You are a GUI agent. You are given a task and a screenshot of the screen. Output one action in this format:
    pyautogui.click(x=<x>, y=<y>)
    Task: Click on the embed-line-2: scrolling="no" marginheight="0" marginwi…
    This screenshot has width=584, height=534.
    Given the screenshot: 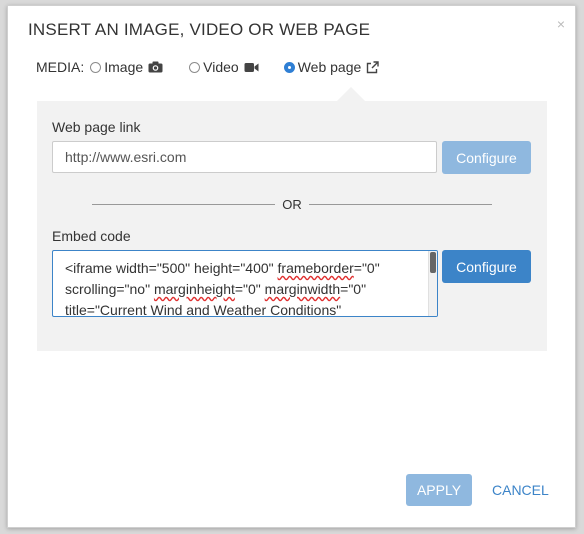 What is the action you would take?
    pyautogui.click(x=216, y=289)
    